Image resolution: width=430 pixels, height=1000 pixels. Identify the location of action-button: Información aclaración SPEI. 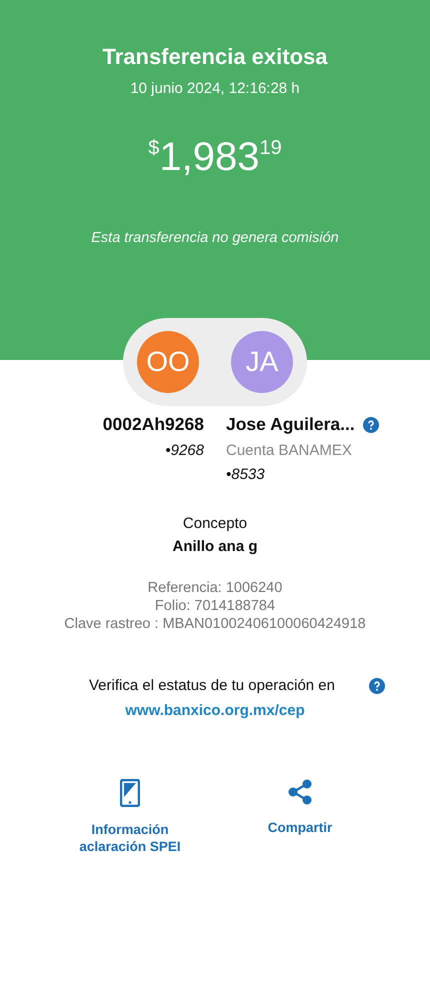
(130, 817).